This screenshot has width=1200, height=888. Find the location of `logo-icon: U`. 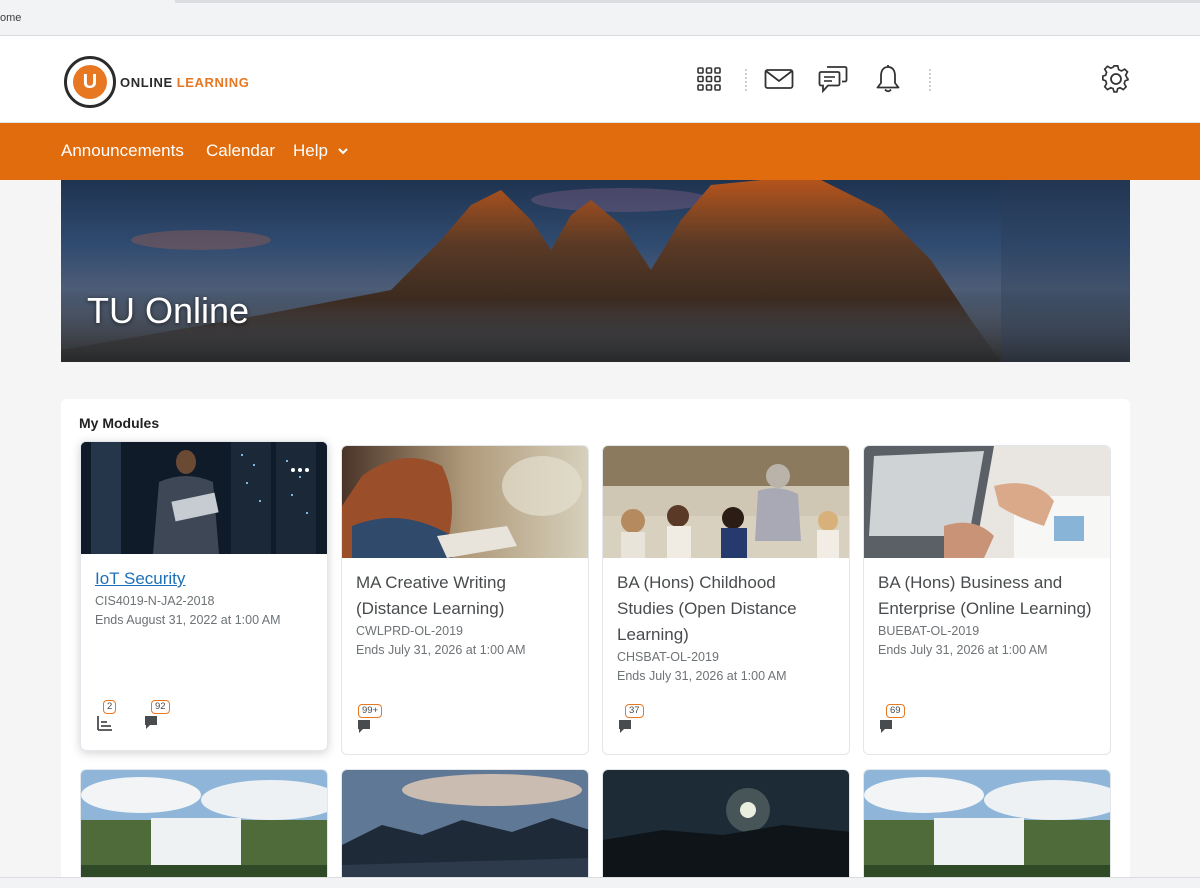

logo-icon: U is located at coordinates (90, 82).